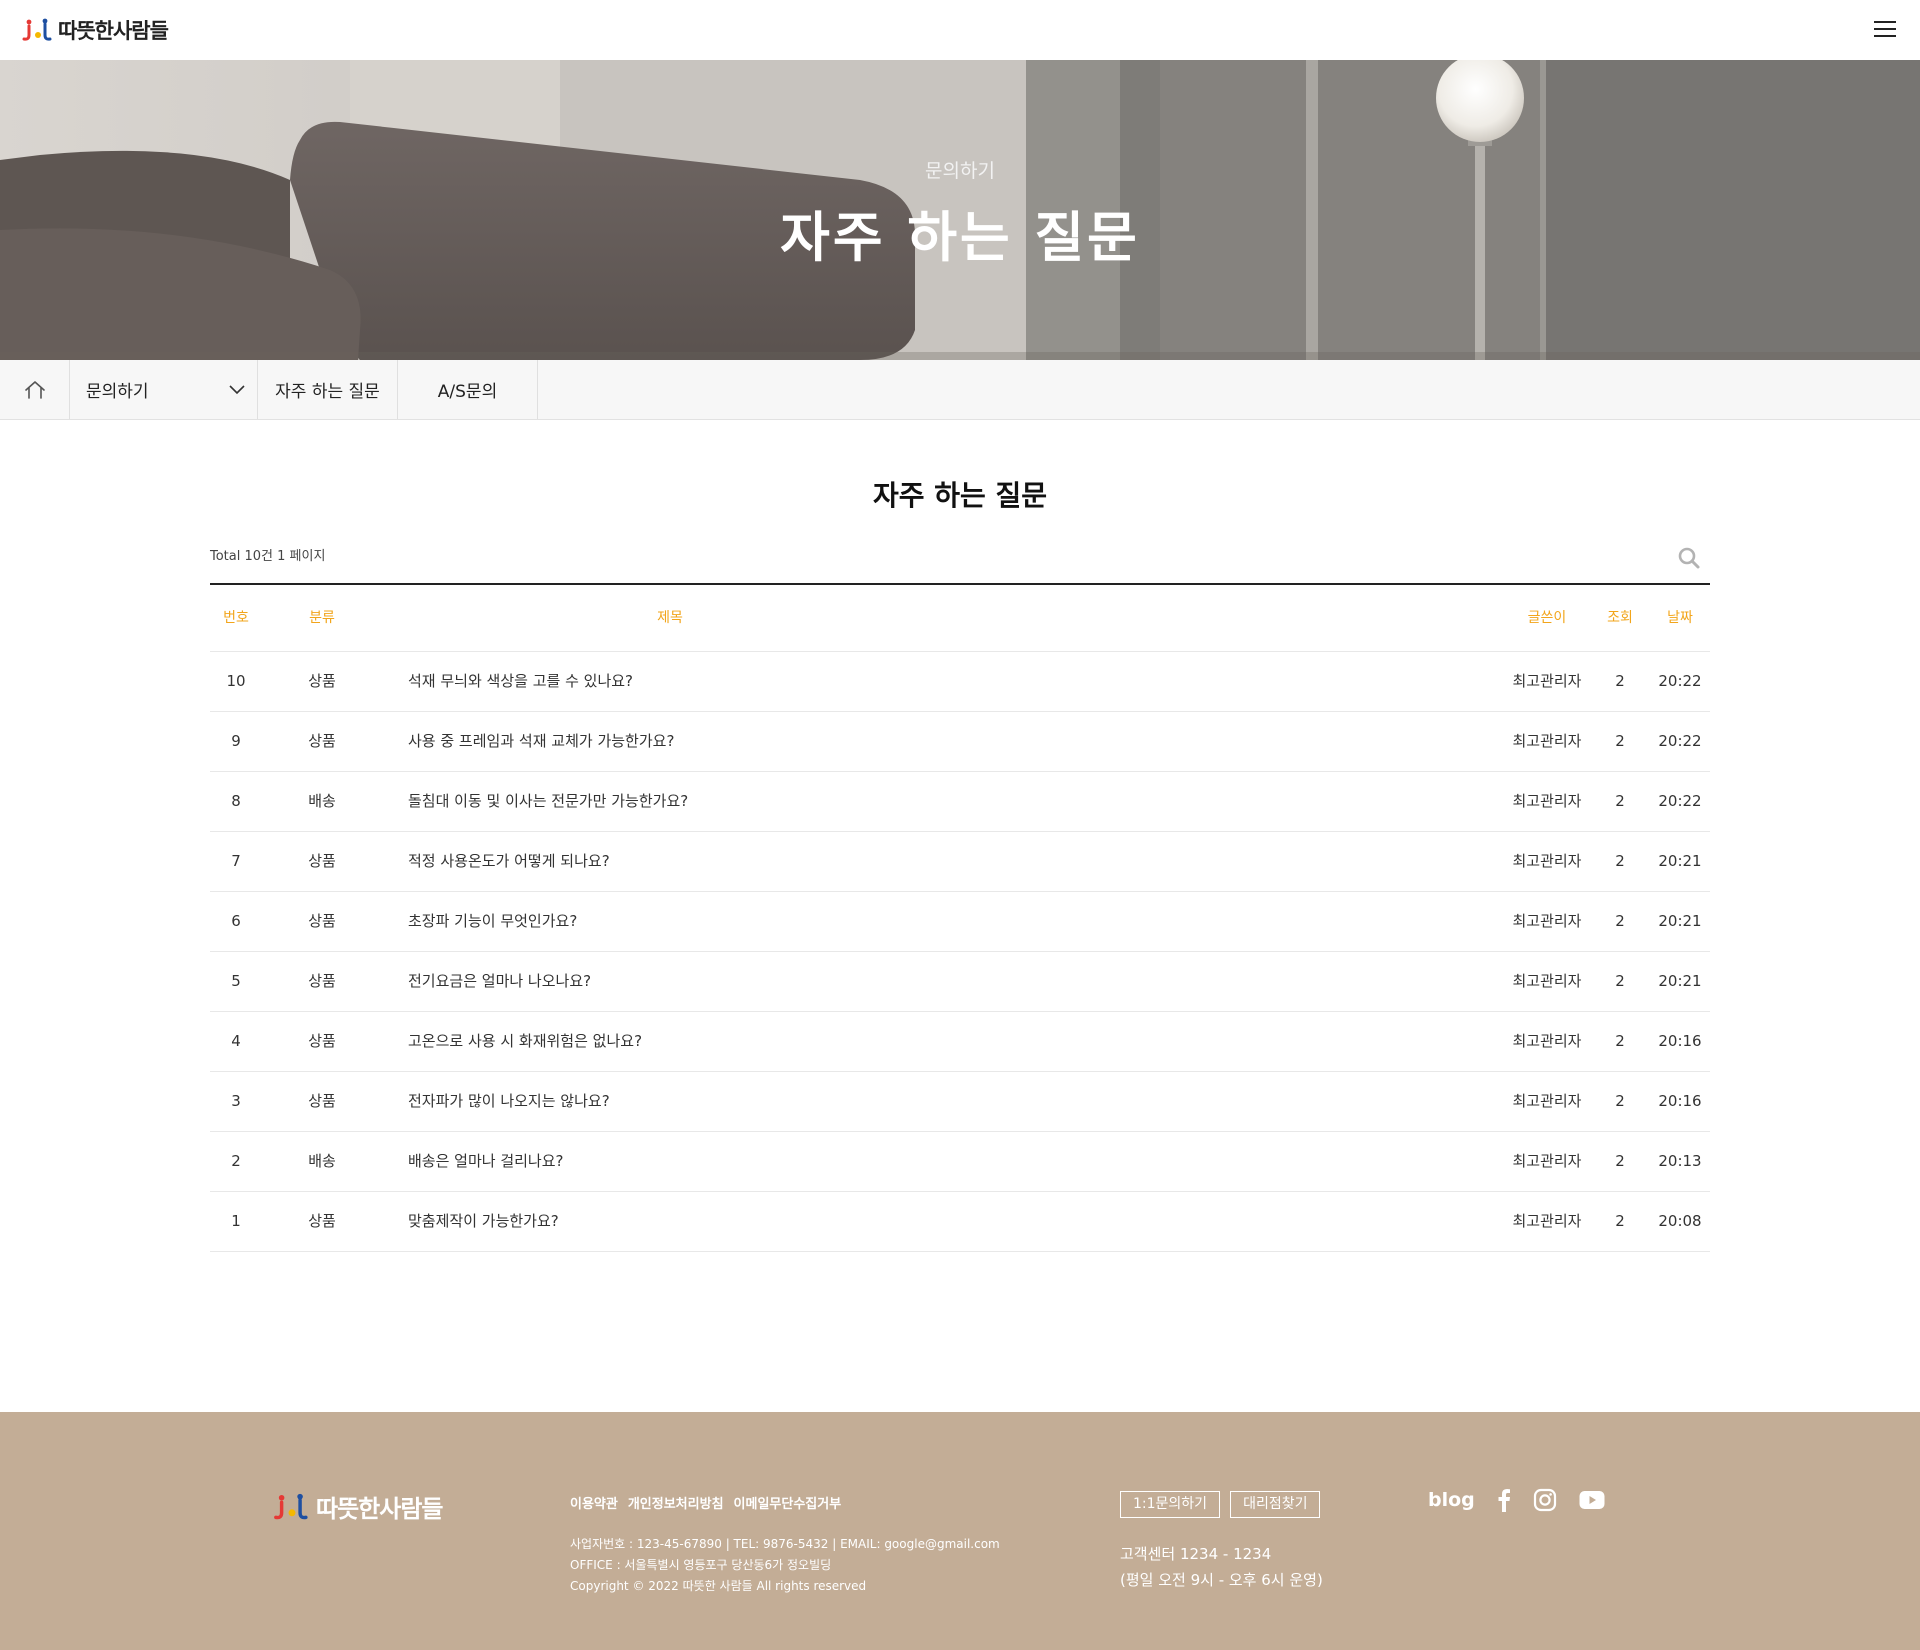 Image resolution: width=1920 pixels, height=1650 pixels. I want to click on table-row: 10 상품 석재 무늬와 색상을 고를 수 있나요? 최고관리자 2 20:22, so click(960, 682).